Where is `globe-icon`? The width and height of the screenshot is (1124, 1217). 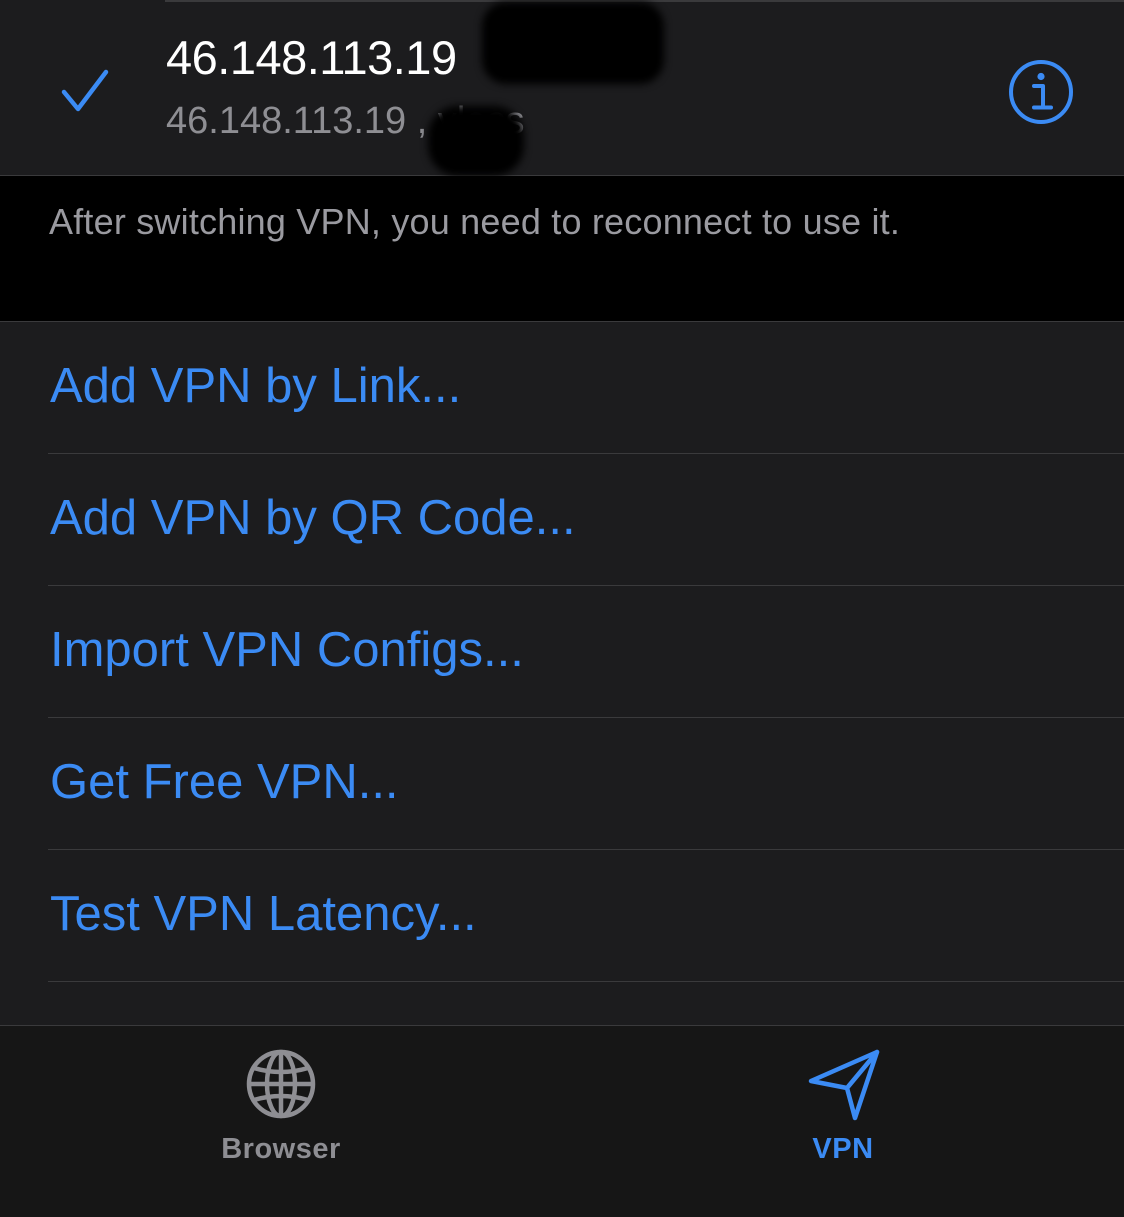 globe-icon is located at coordinates (281, 1084).